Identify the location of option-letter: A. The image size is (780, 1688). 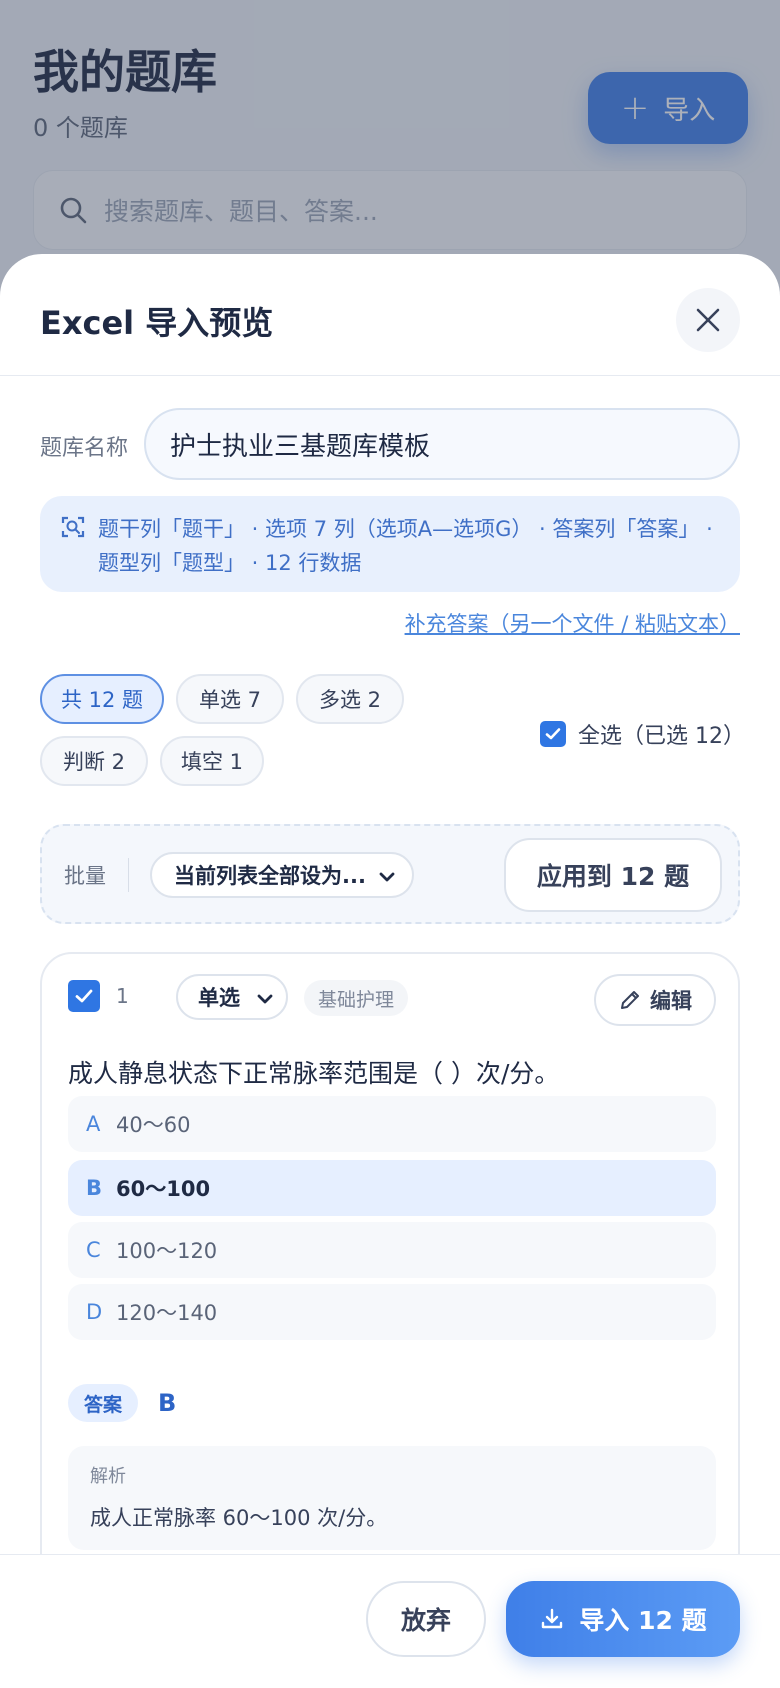
(93, 1124).